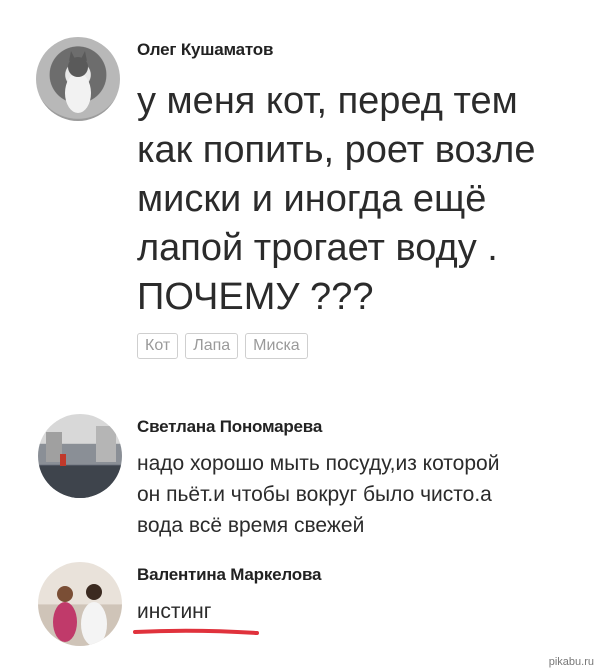  Describe the element at coordinates (212, 346) in the screenshot. I see `tag-paw: Лапа` at that location.